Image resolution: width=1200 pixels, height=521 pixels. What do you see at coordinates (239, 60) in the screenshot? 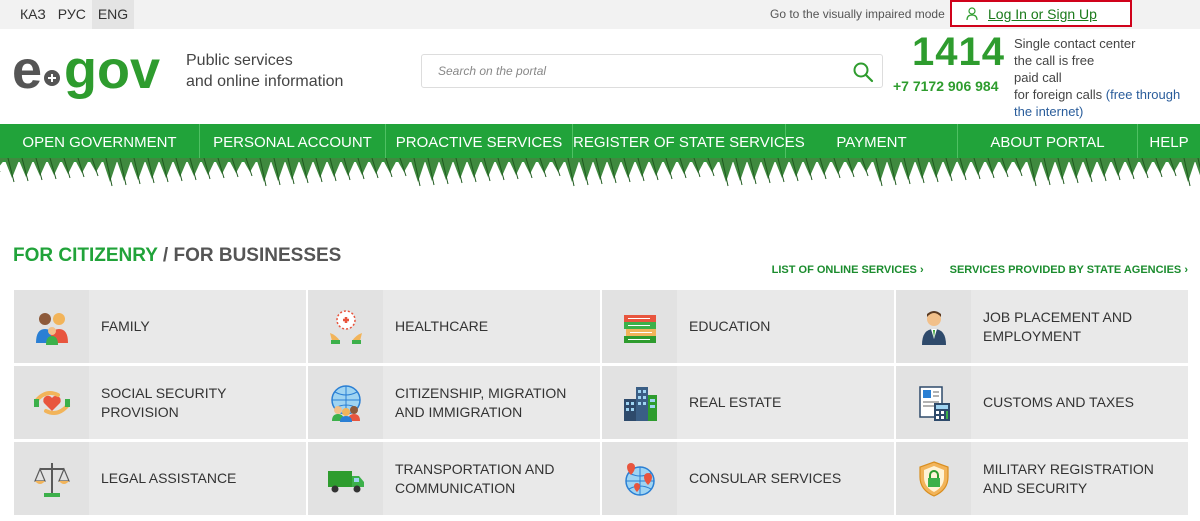
I see `tagline-line-1: Public services` at bounding box center [239, 60].